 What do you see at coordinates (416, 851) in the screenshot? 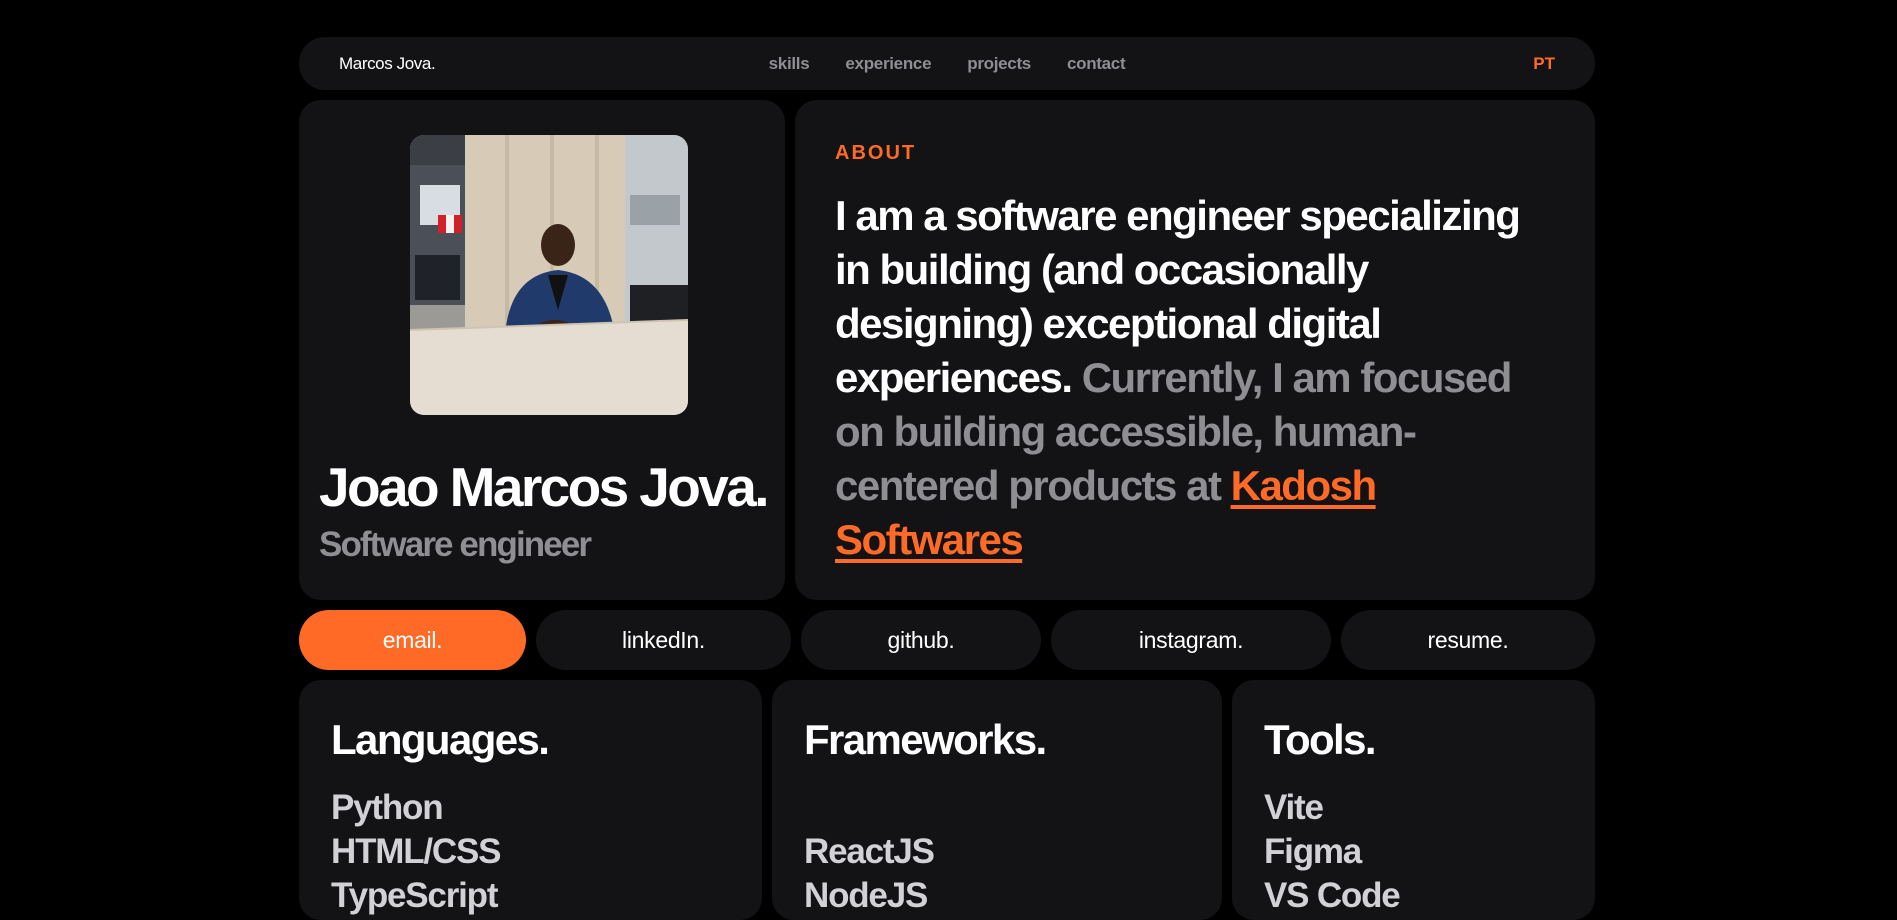
I see `skill-item: HTML/CSS` at bounding box center [416, 851].